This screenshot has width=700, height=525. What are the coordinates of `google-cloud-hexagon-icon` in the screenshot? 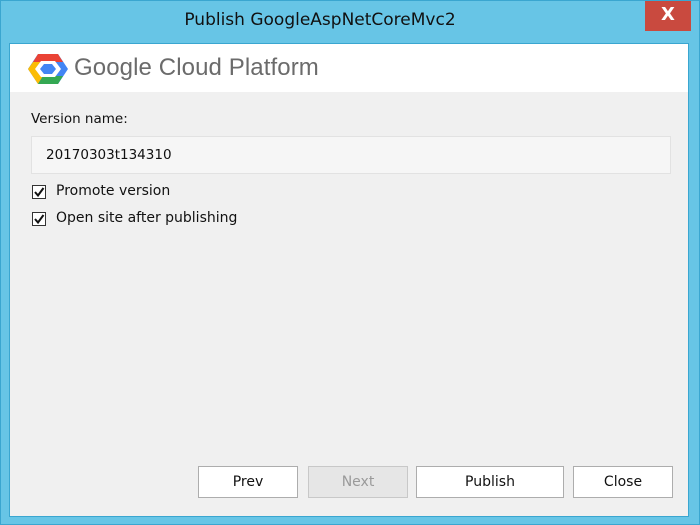 It's located at (48, 69).